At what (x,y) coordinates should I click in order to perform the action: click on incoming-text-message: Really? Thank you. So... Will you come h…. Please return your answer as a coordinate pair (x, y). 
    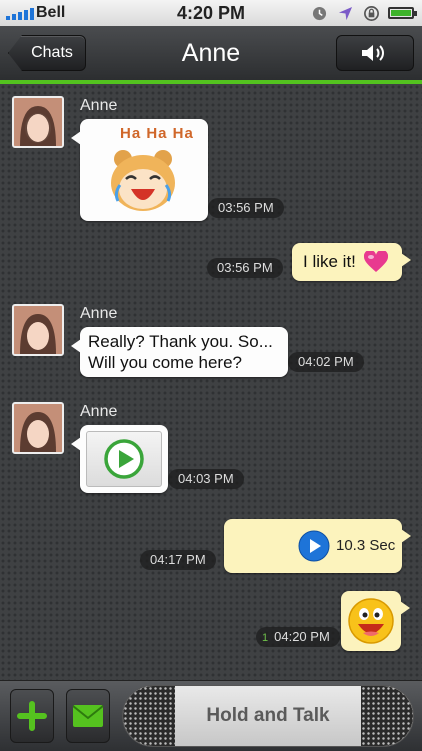
    Looking at the image, I should click on (179, 352).